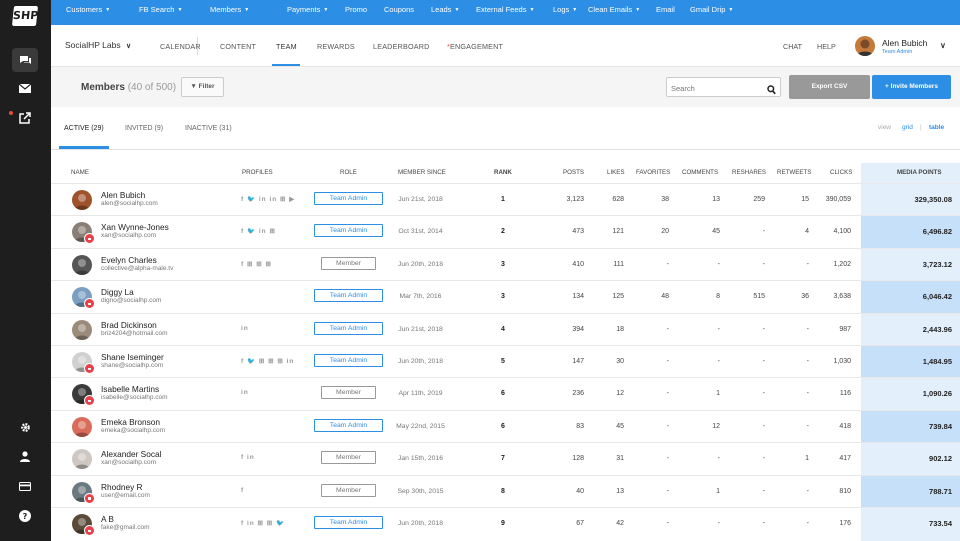 This screenshot has width=960, height=541. Describe the element at coordinates (242, 490) in the screenshot. I see `social-profile-icons: f` at that location.